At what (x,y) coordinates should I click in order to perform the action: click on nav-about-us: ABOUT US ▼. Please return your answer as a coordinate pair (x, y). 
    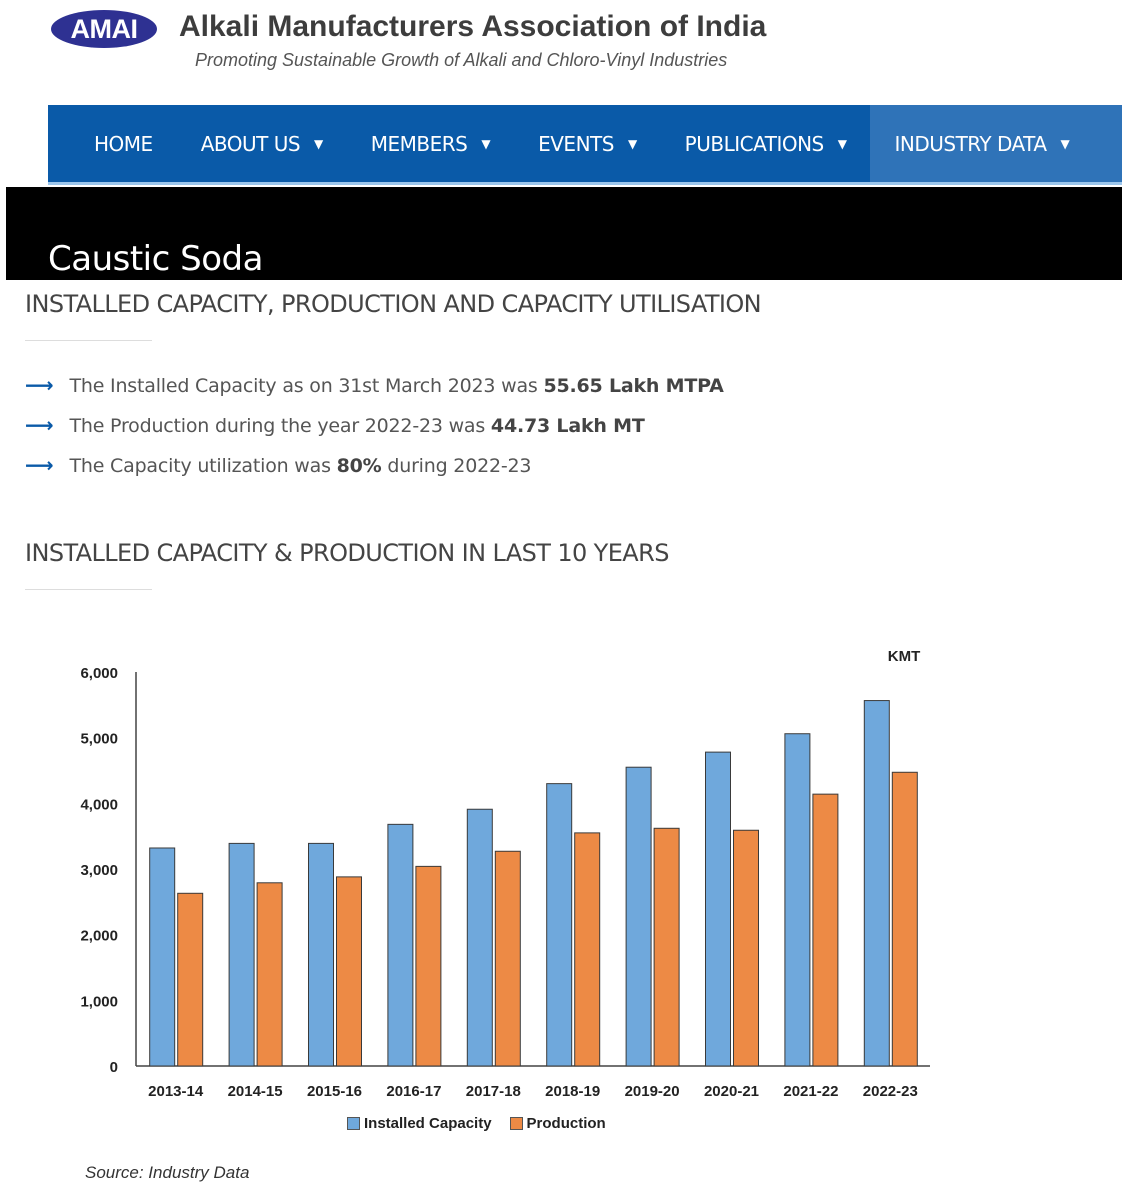
    Looking at the image, I should click on (262, 143).